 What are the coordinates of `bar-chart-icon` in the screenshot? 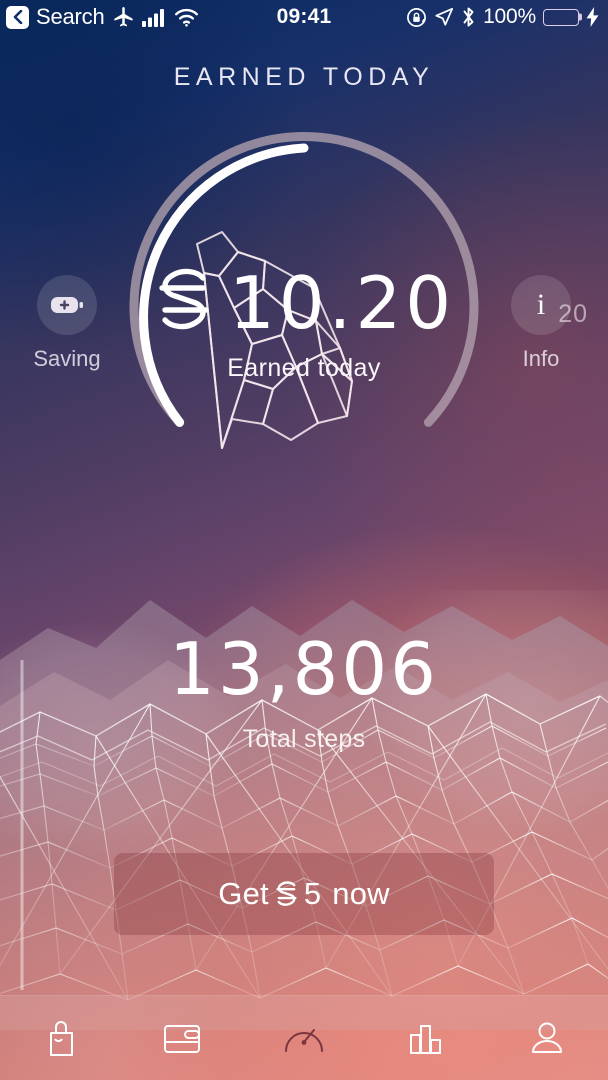 It's located at (426, 1038).